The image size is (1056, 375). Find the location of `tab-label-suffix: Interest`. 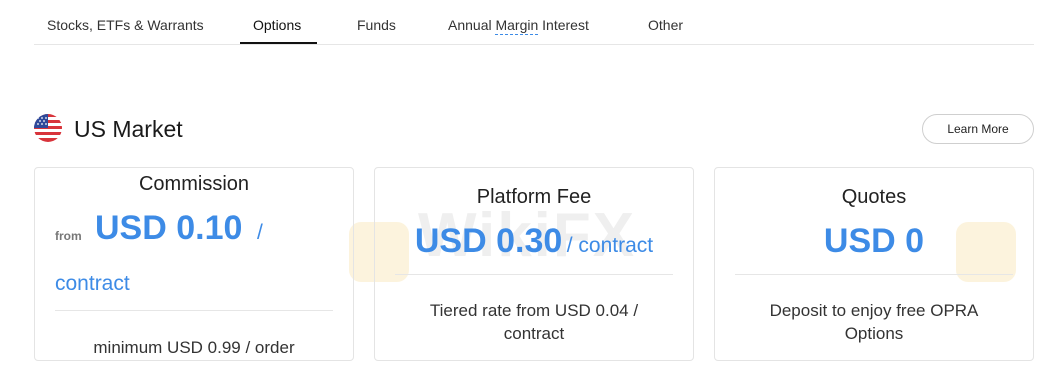

tab-label-suffix: Interest is located at coordinates (563, 25).